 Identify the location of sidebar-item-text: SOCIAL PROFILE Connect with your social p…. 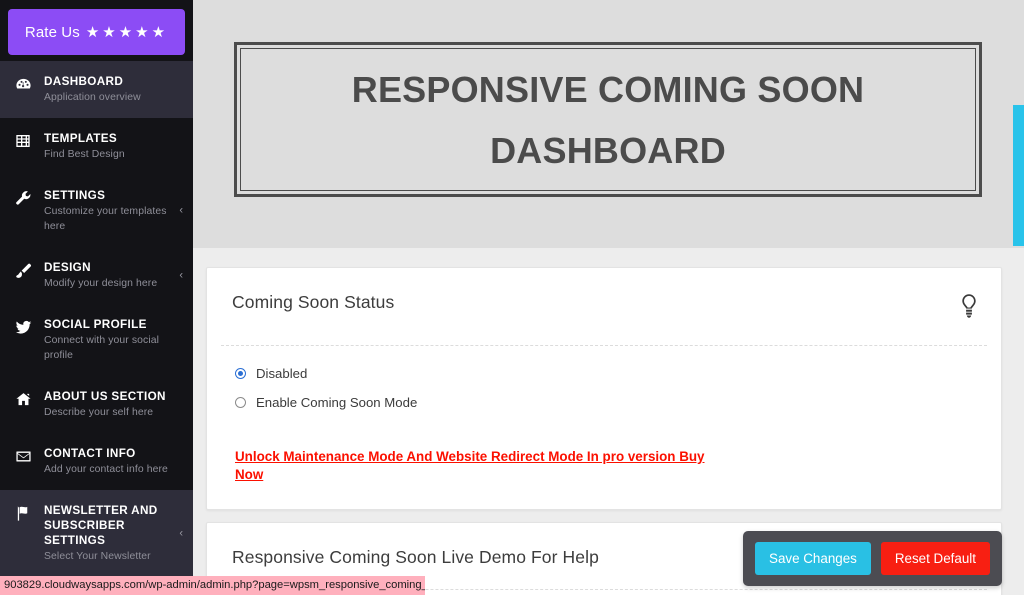
(103, 340).